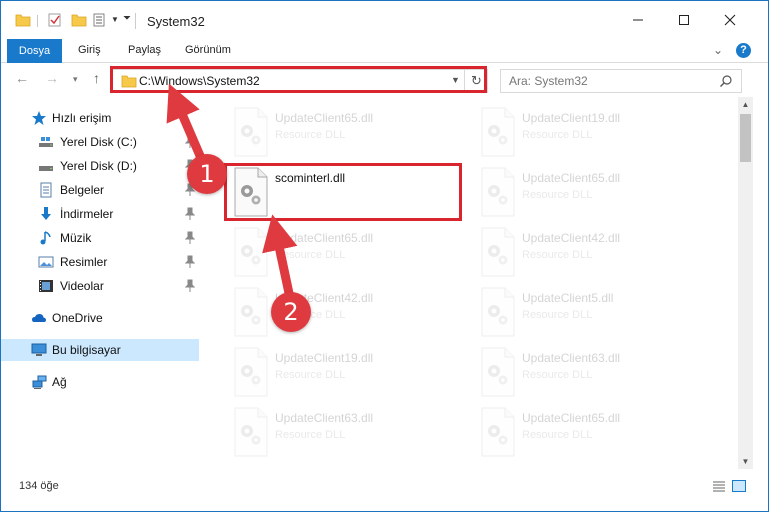 The image size is (769, 512). I want to click on scroll-thumb, so click(745, 138).